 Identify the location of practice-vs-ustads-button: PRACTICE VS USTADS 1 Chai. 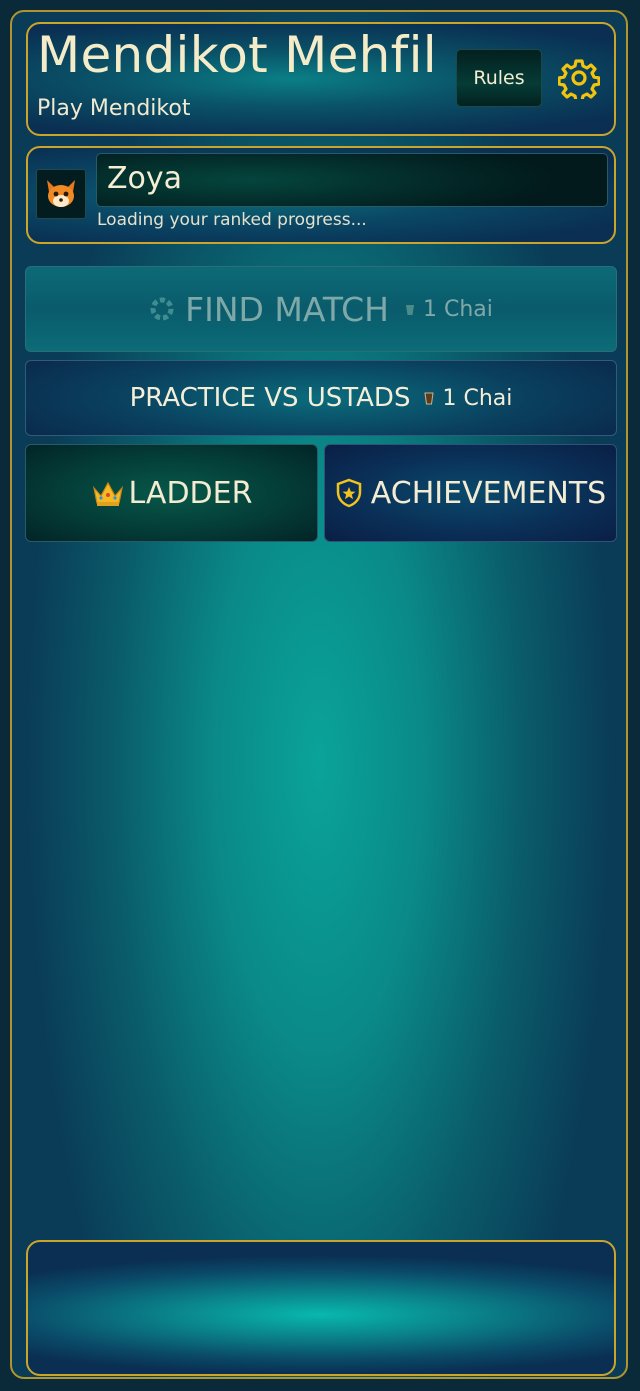
(321, 398).